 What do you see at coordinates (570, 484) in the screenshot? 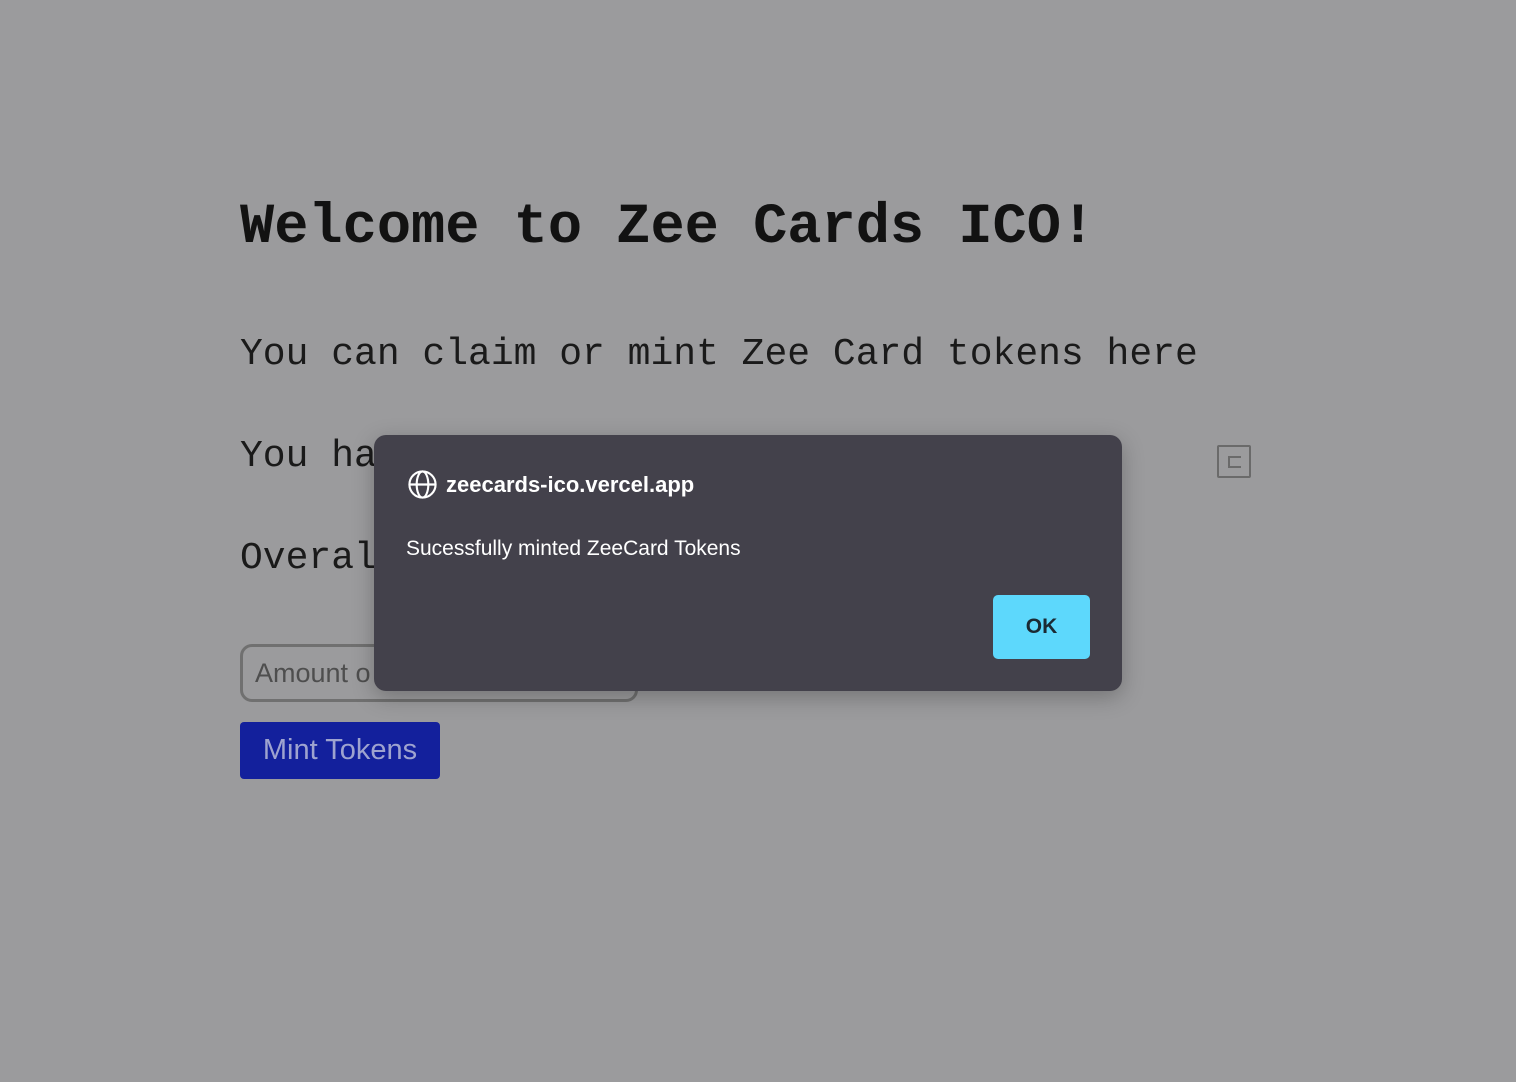
I see `alert-origin-text: zeecards-ico.vercel.app` at bounding box center [570, 484].